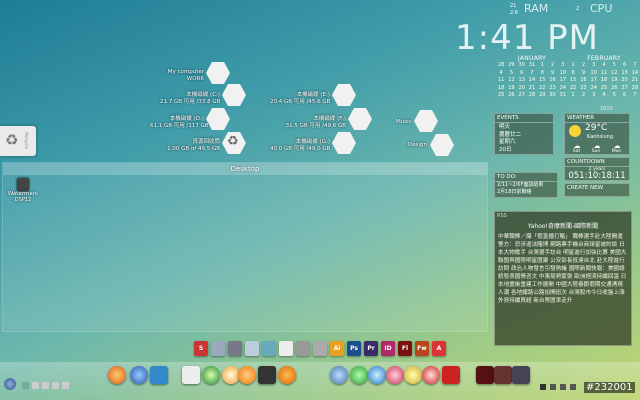 The image size is (640, 400). Describe the element at coordinates (247, 375) in the screenshot. I see `vlc-icon` at that location.